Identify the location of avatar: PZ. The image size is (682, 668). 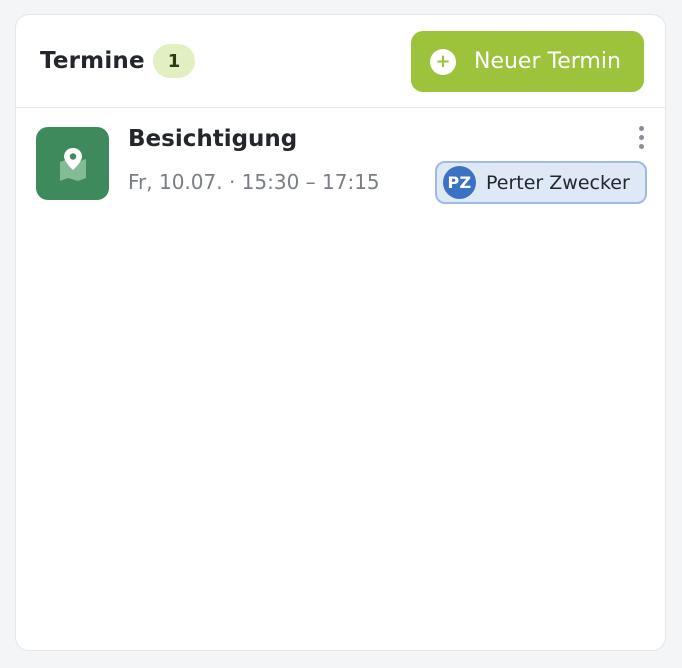
(459, 182).